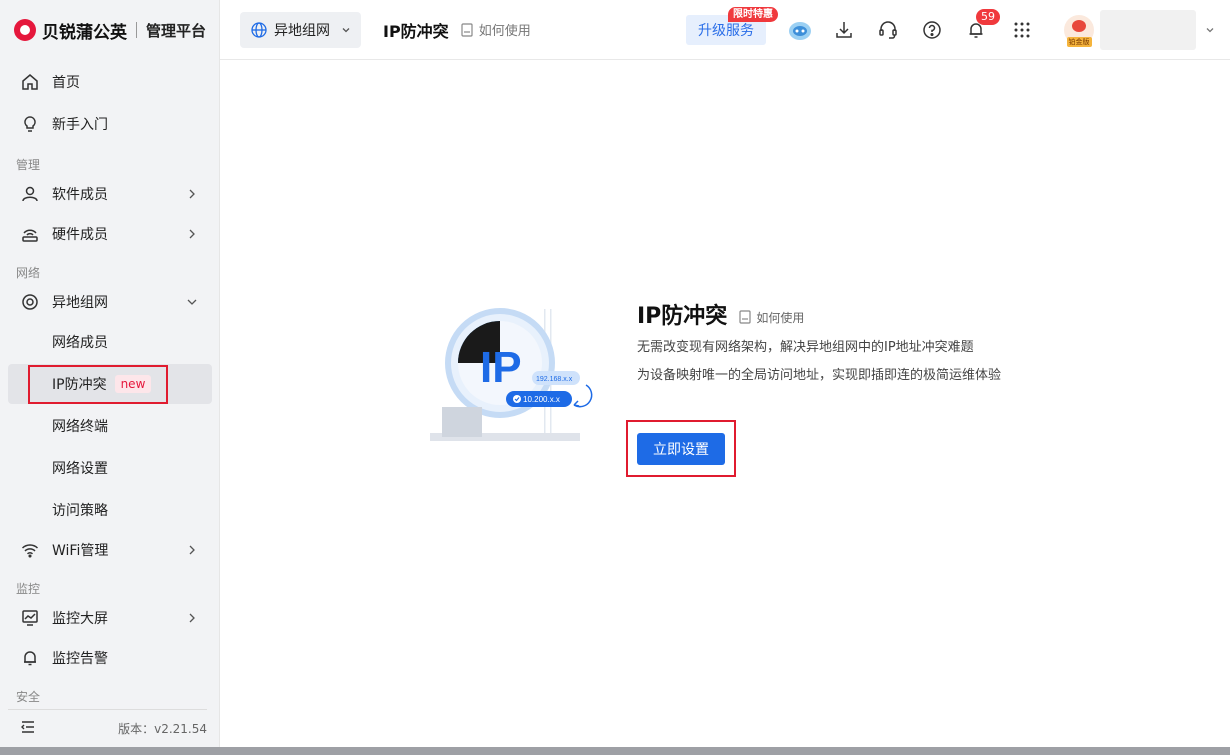  I want to click on sidebar-item-remote-network: 异地组网, so click(110, 302).